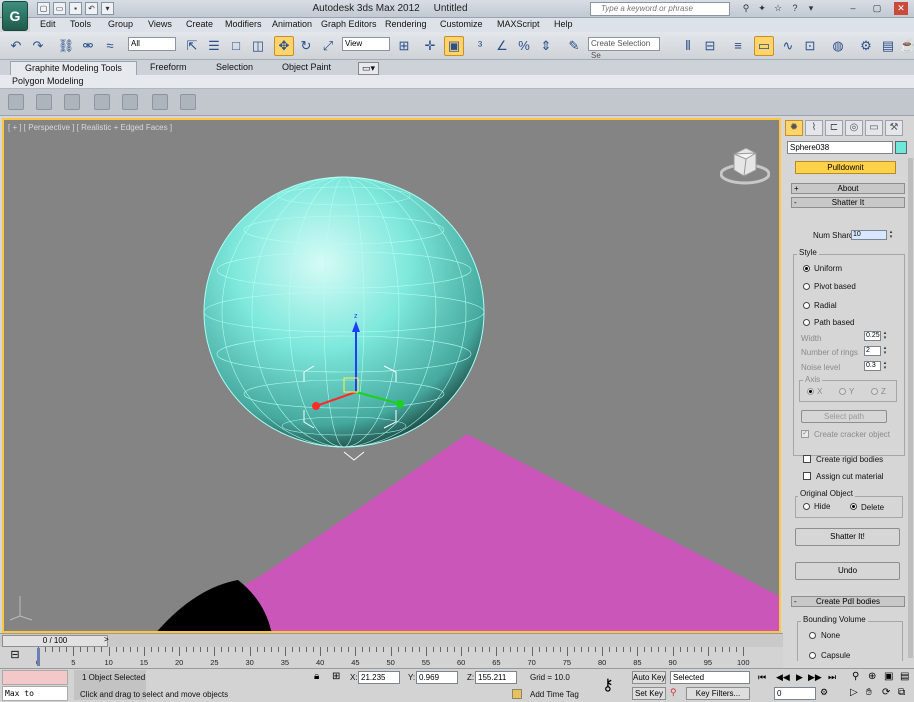  What do you see at coordinates (788, 46) in the screenshot?
I see `curve-editor-icon: ∿` at bounding box center [788, 46].